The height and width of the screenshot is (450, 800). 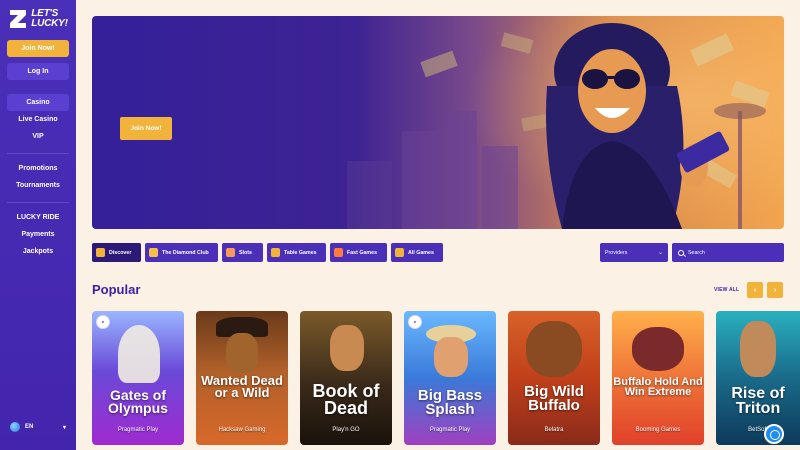 I want to click on filter-label: Slots, so click(x=245, y=252).